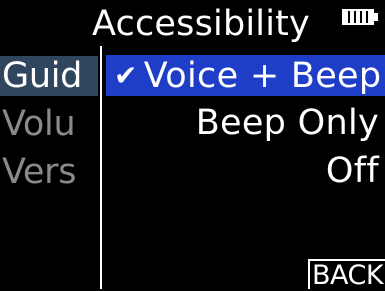 This screenshot has height=291, width=385. I want to click on option-label: Beep Only, so click(287, 123).